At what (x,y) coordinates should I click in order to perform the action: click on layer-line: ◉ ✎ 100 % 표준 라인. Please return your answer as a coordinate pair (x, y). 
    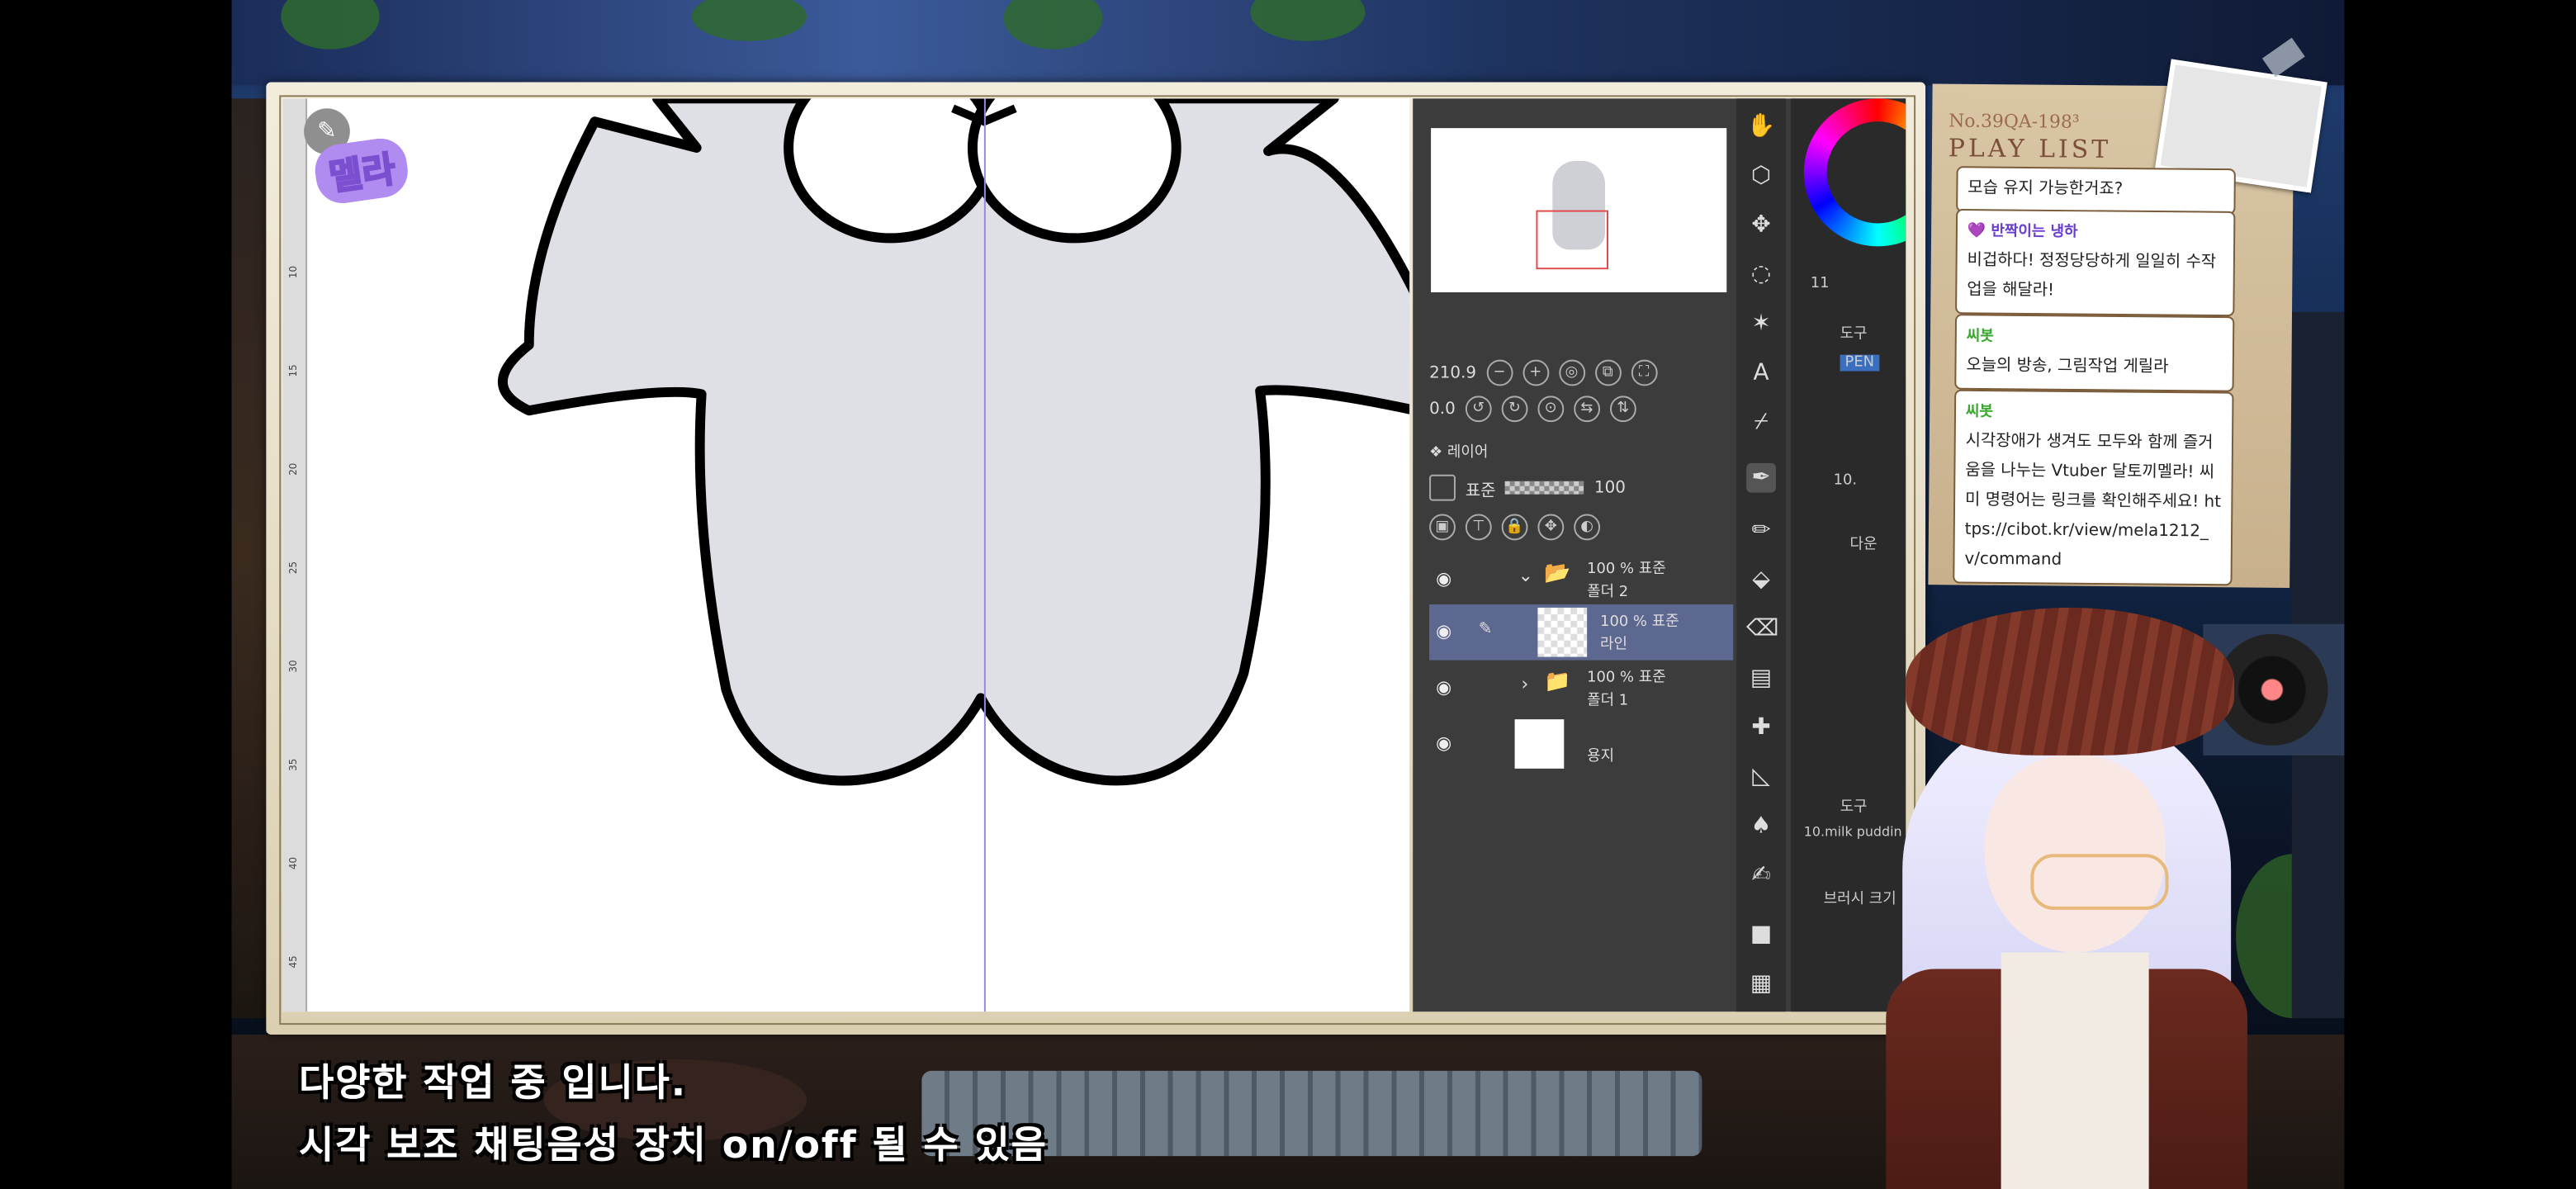
    Looking at the image, I should click on (1581, 632).